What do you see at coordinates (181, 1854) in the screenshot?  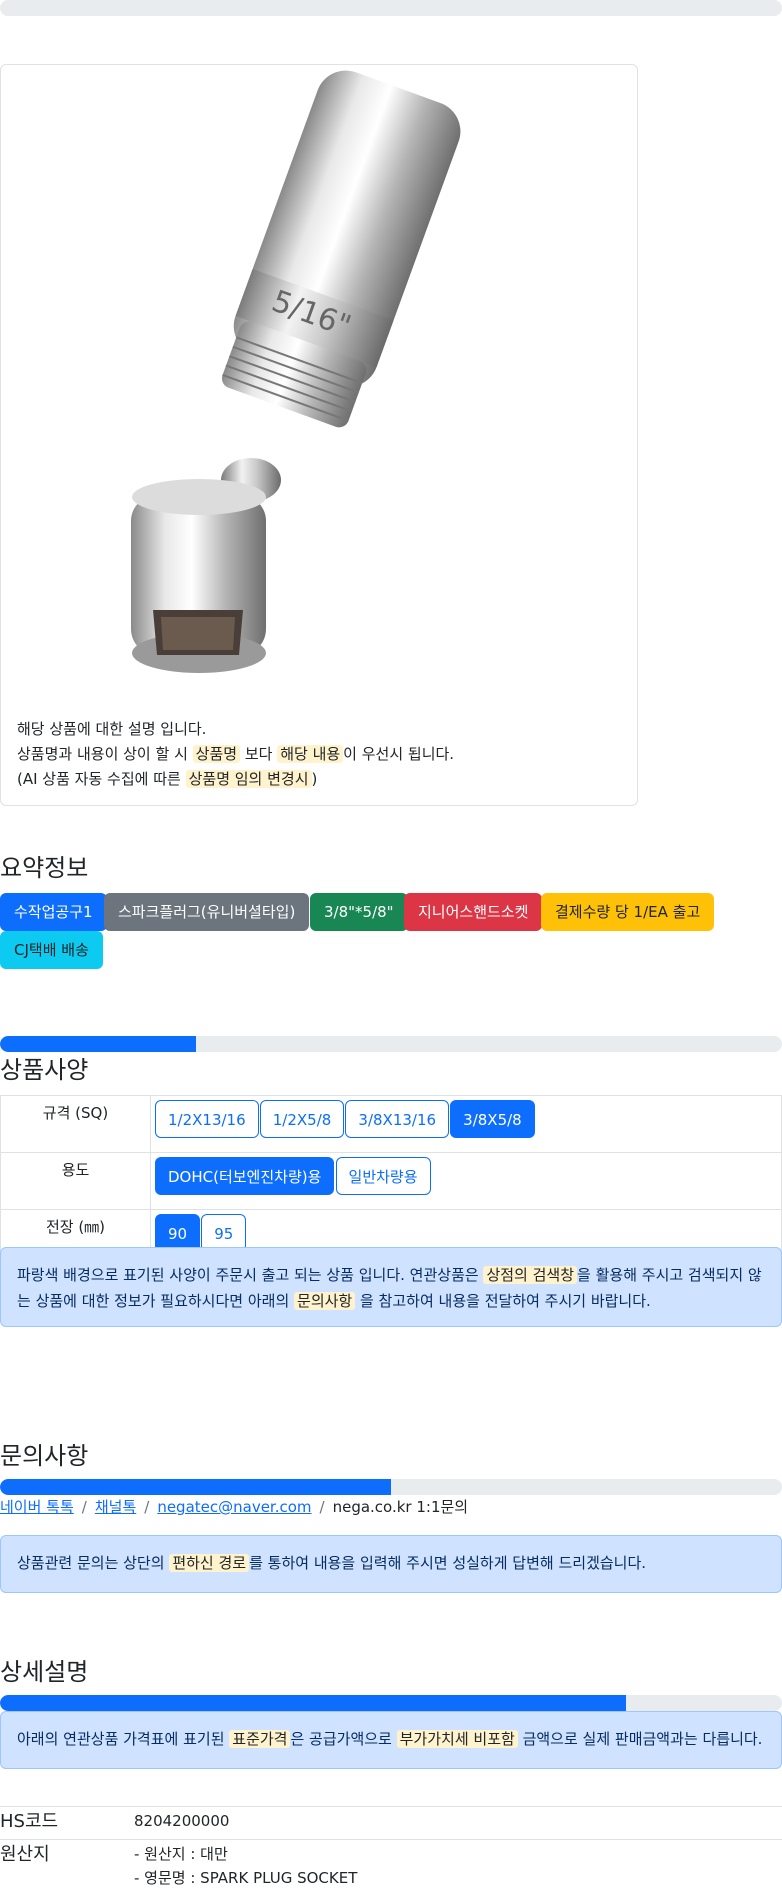 I see `origin-line-1: - 원산지 : 대만` at bounding box center [181, 1854].